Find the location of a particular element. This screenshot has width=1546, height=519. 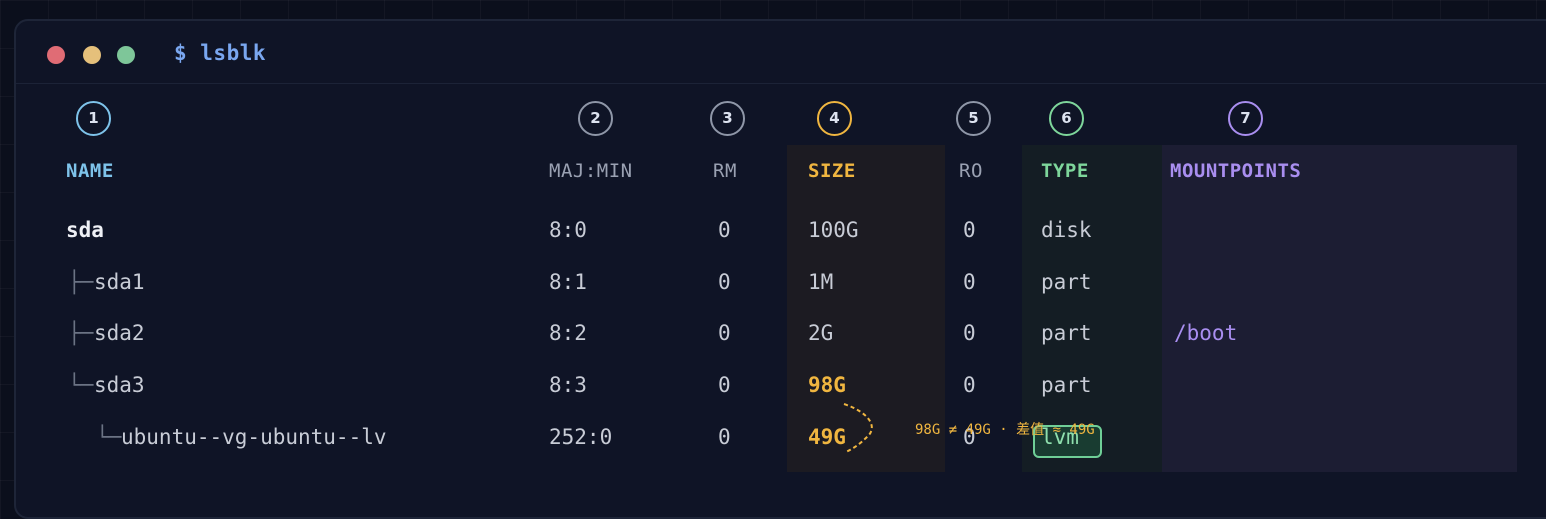

row-sda-ro: 0 is located at coordinates (969, 230).